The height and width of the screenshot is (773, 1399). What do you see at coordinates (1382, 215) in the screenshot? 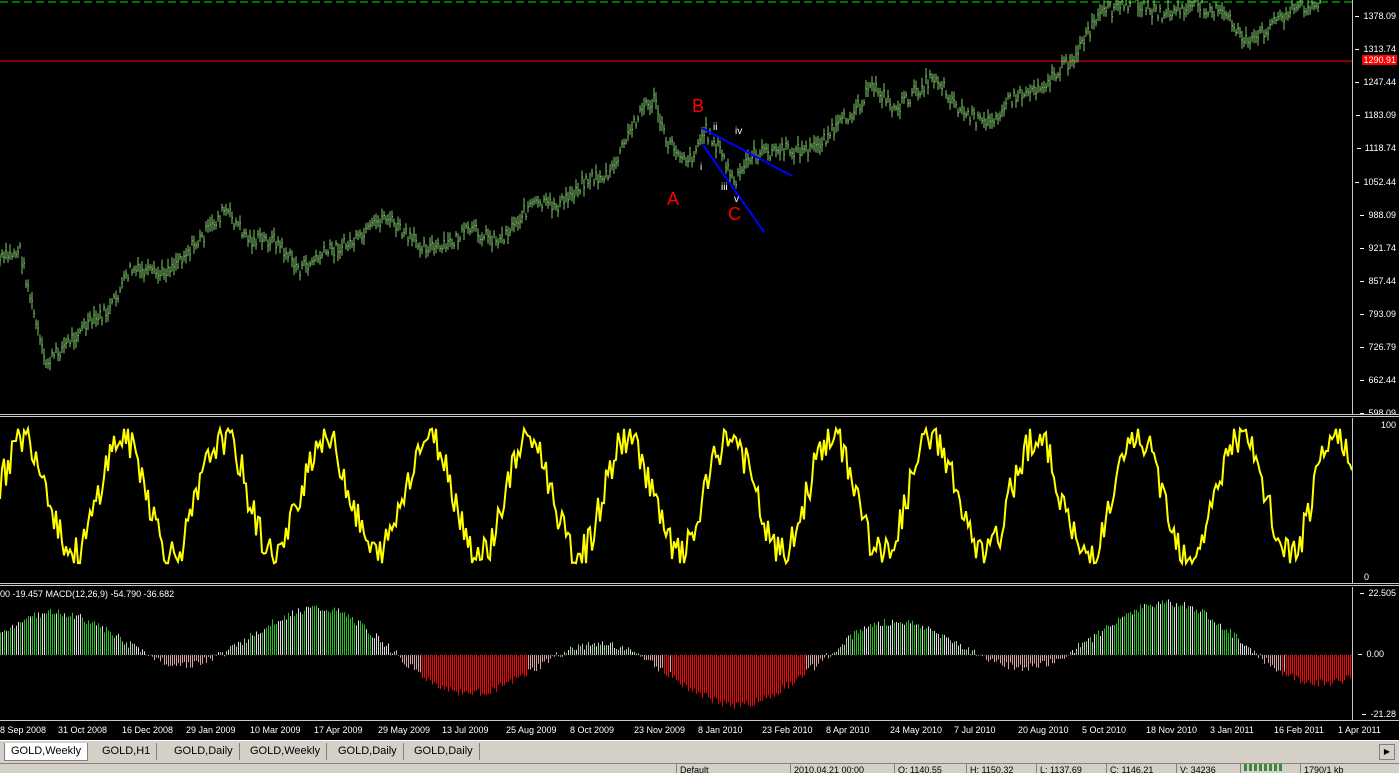
I see `price-tick-label: 988.09` at bounding box center [1382, 215].